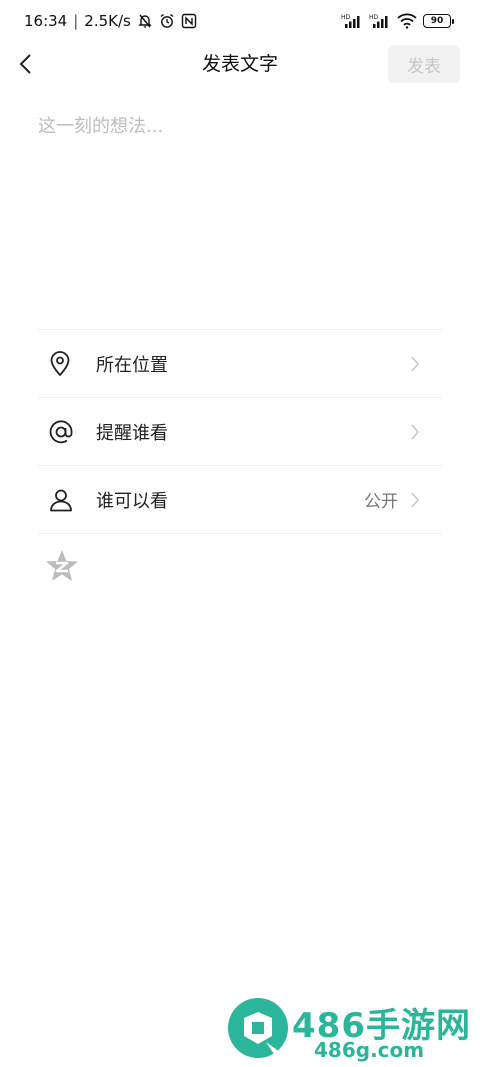  Describe the element at coordinates (132, 433) in the screenshot. I see `option-mention-label: 提醒谁看` at that location.